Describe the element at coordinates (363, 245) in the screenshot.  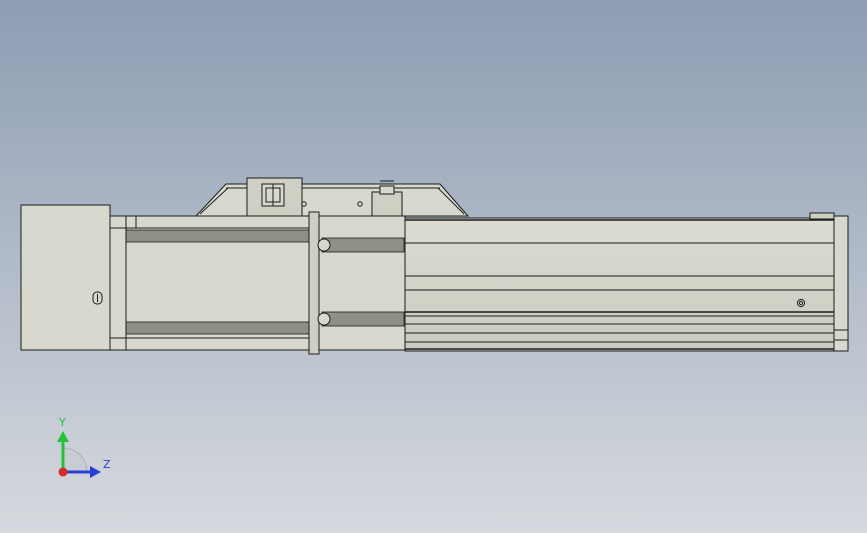
I see `coupling-upper-slot` at that location.